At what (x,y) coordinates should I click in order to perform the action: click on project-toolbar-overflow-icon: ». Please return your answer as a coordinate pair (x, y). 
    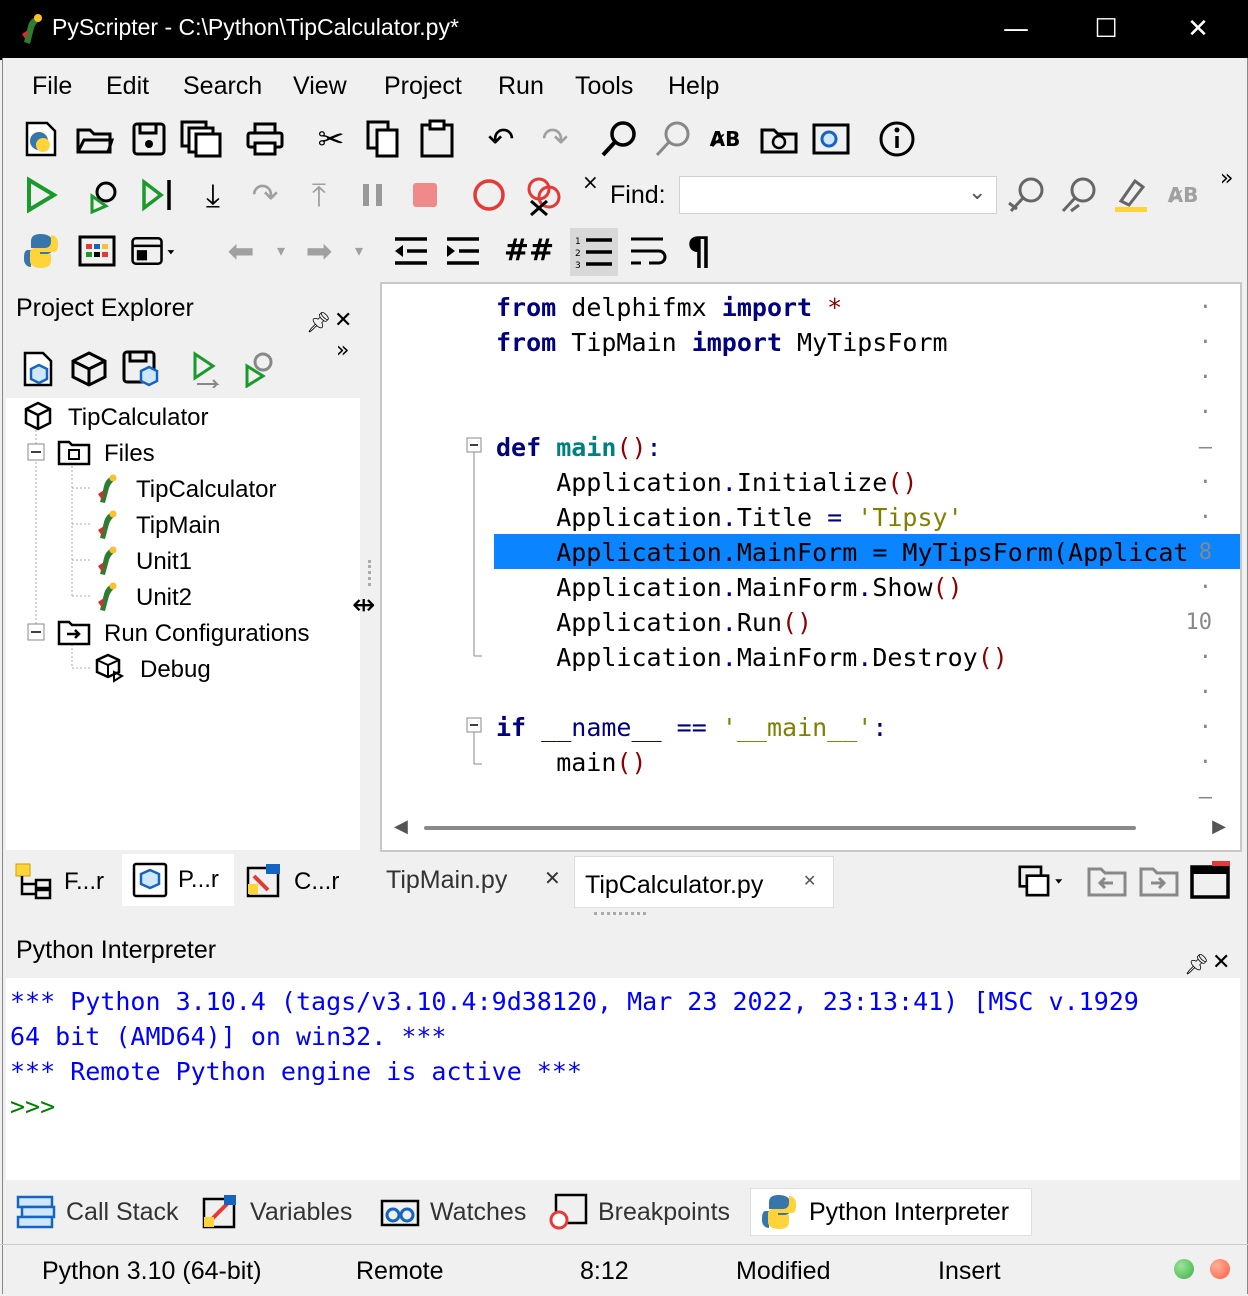
    Looking at the image, I should click on (342, 350).